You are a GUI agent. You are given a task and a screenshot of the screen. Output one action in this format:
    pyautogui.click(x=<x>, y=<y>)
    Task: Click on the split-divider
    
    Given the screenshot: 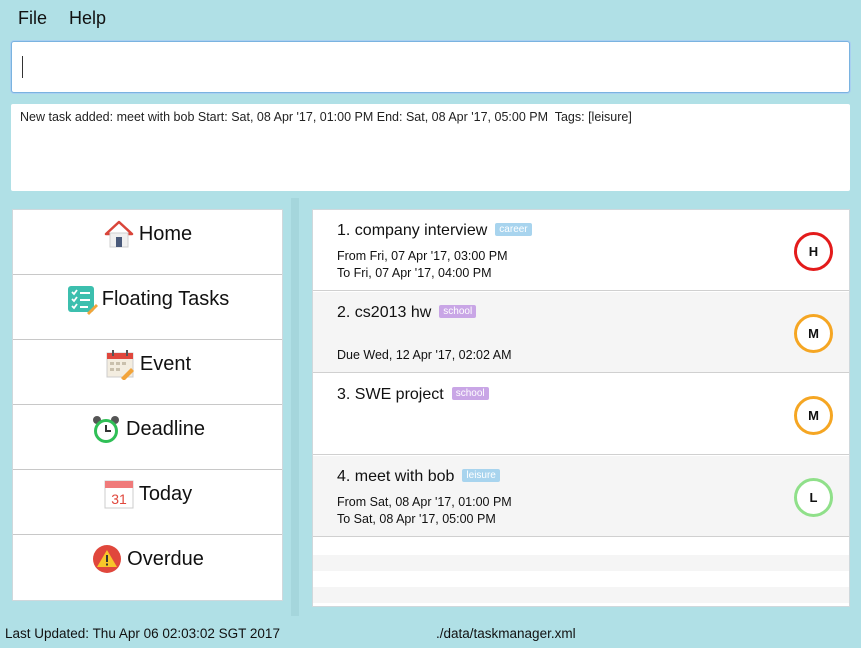 What is the action you would take?
    pyautogui.click(x=295, y=407)
    